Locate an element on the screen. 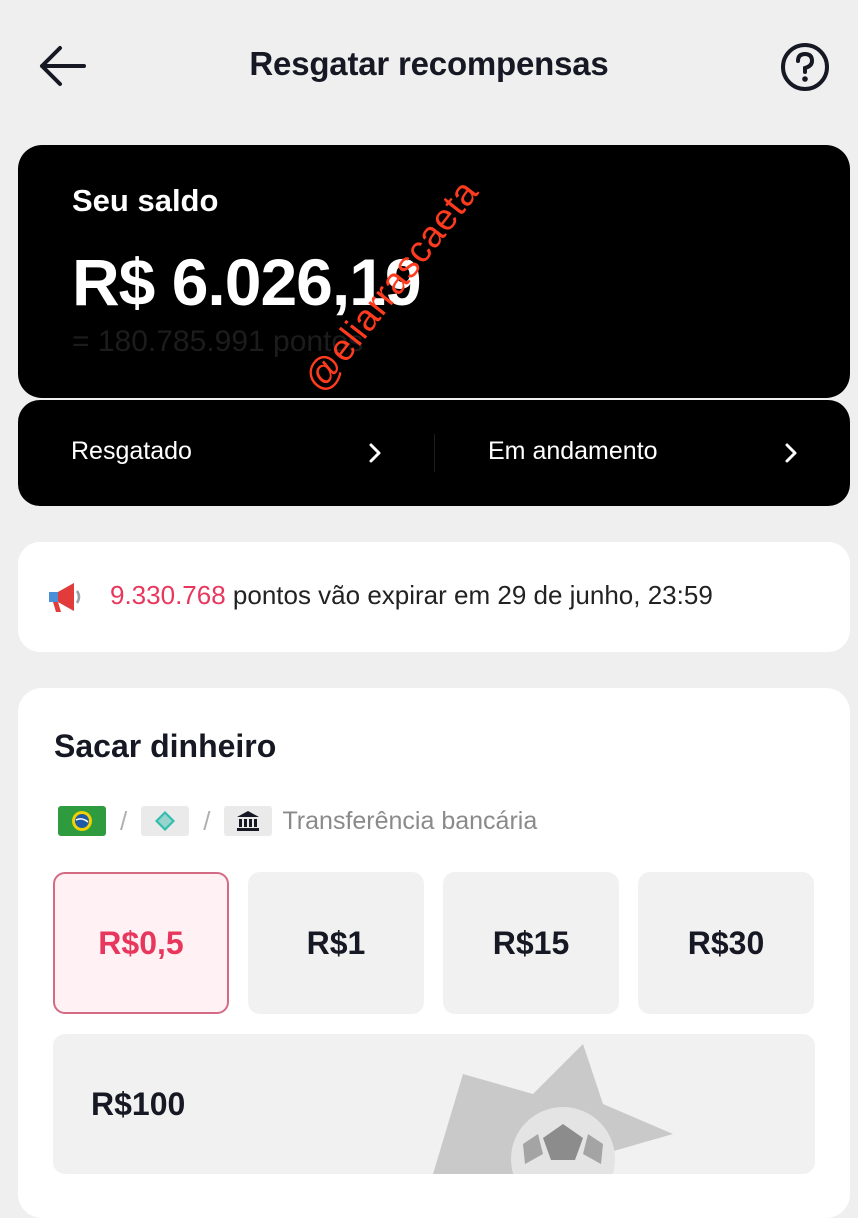 The width and height of the screenshot is (858, 1218). help-button is located at coordinates (805, 67).